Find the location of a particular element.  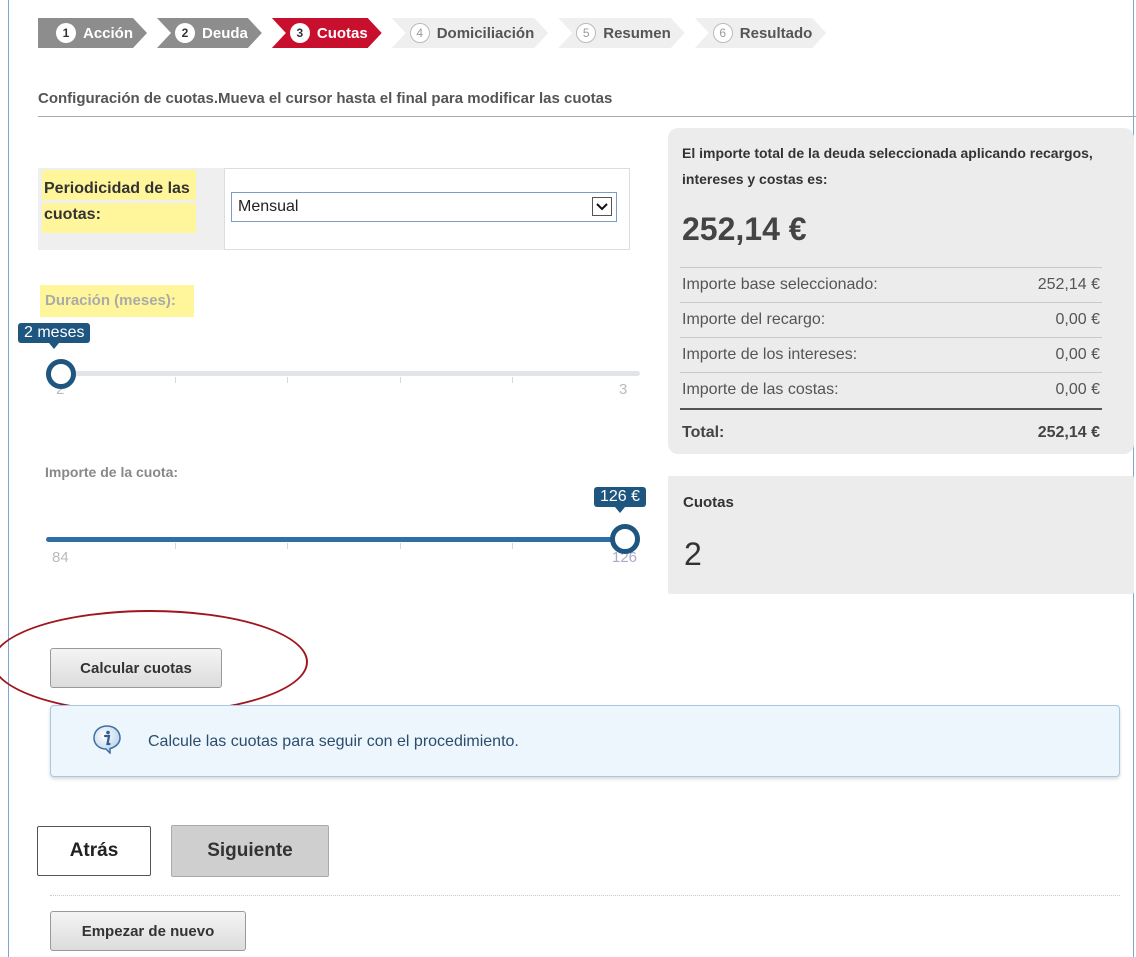

step-domiciliacion: 4 Domiciliación is located at coordinates (470, 33).